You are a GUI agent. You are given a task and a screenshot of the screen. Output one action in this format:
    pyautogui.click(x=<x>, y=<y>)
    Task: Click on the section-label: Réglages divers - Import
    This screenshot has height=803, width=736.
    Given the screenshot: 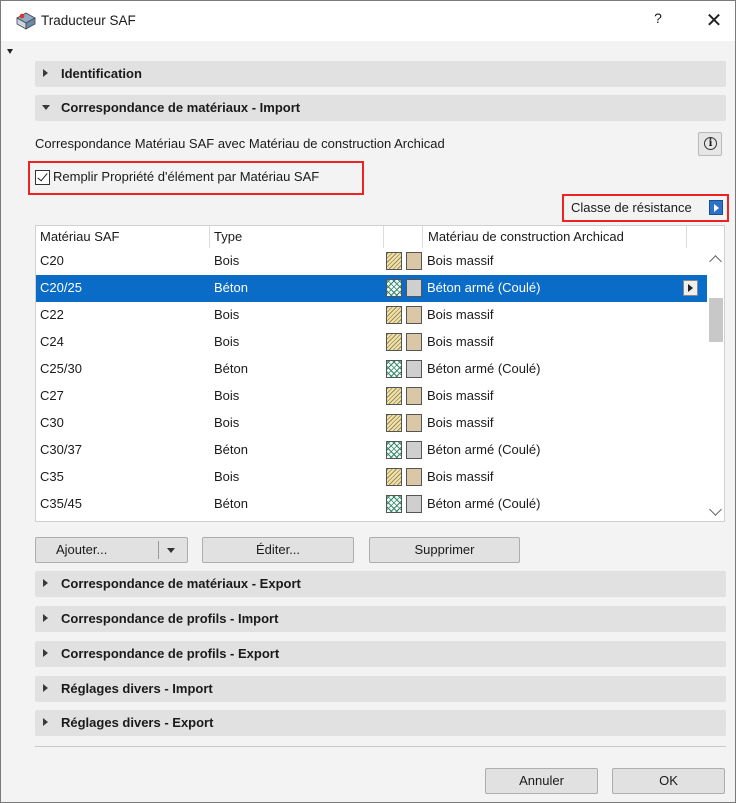 What is the action you would take?
    pyautogui.click(x=137, y=688)
    